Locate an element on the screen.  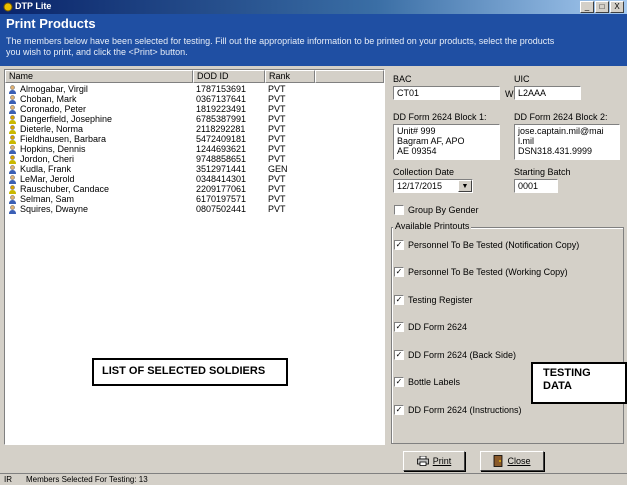
bac-label: BAC is located at coordinates (402, 79).